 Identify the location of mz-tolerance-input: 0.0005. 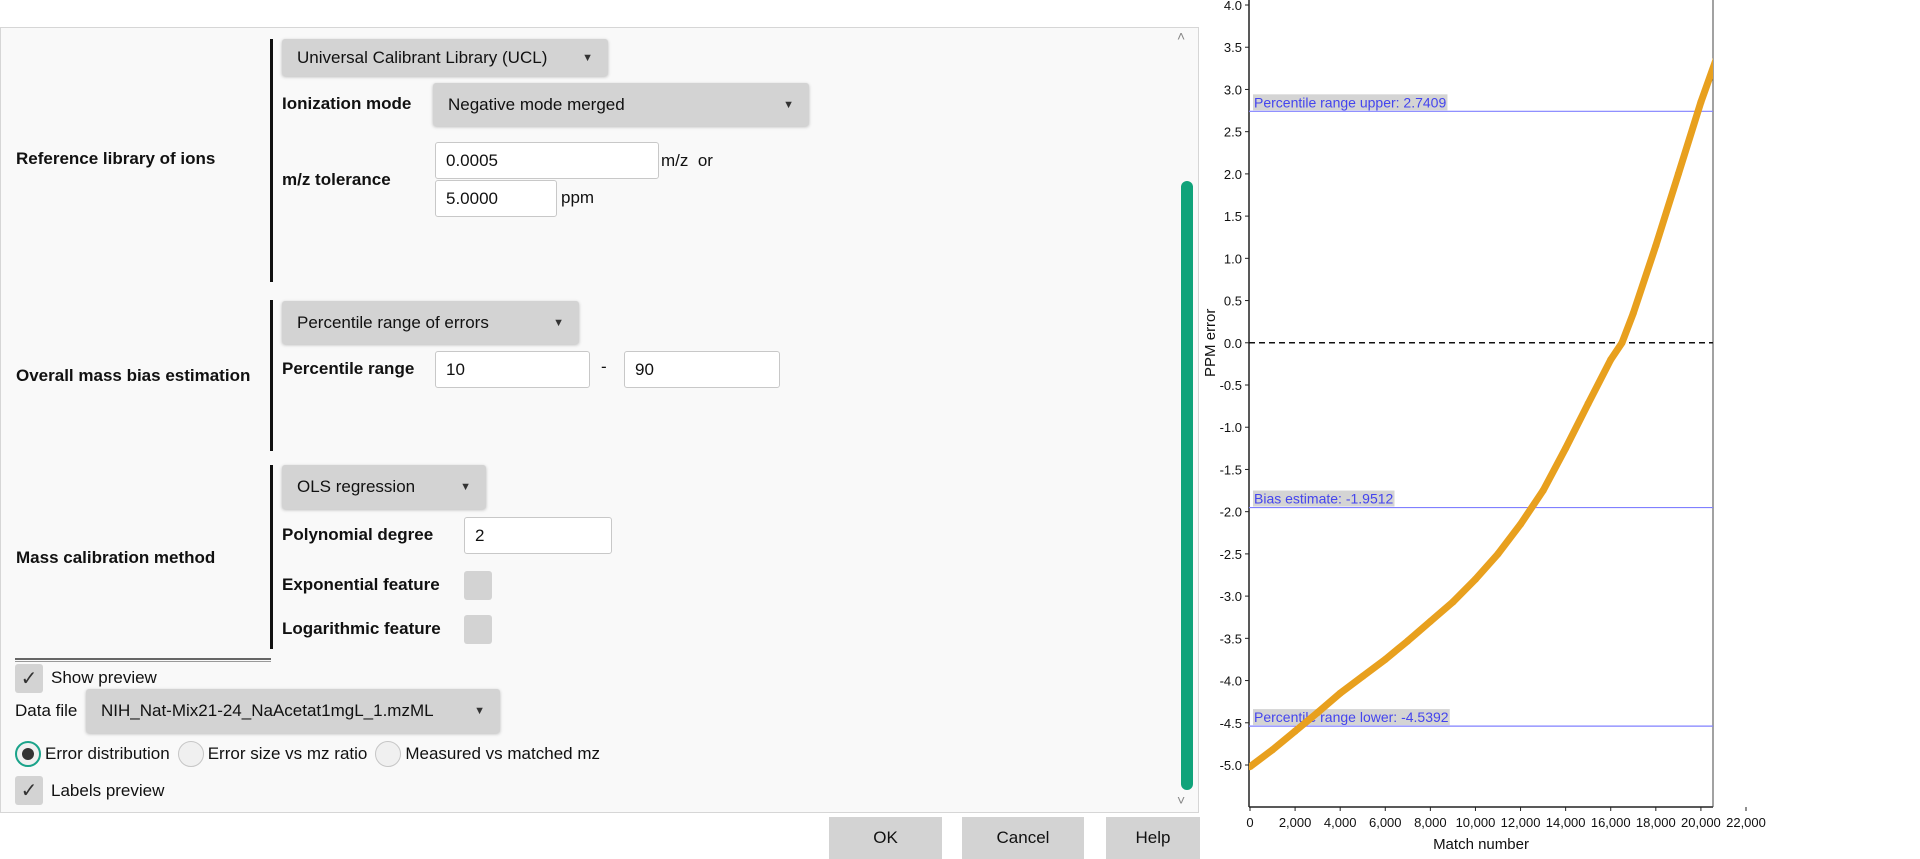
(547, 160).